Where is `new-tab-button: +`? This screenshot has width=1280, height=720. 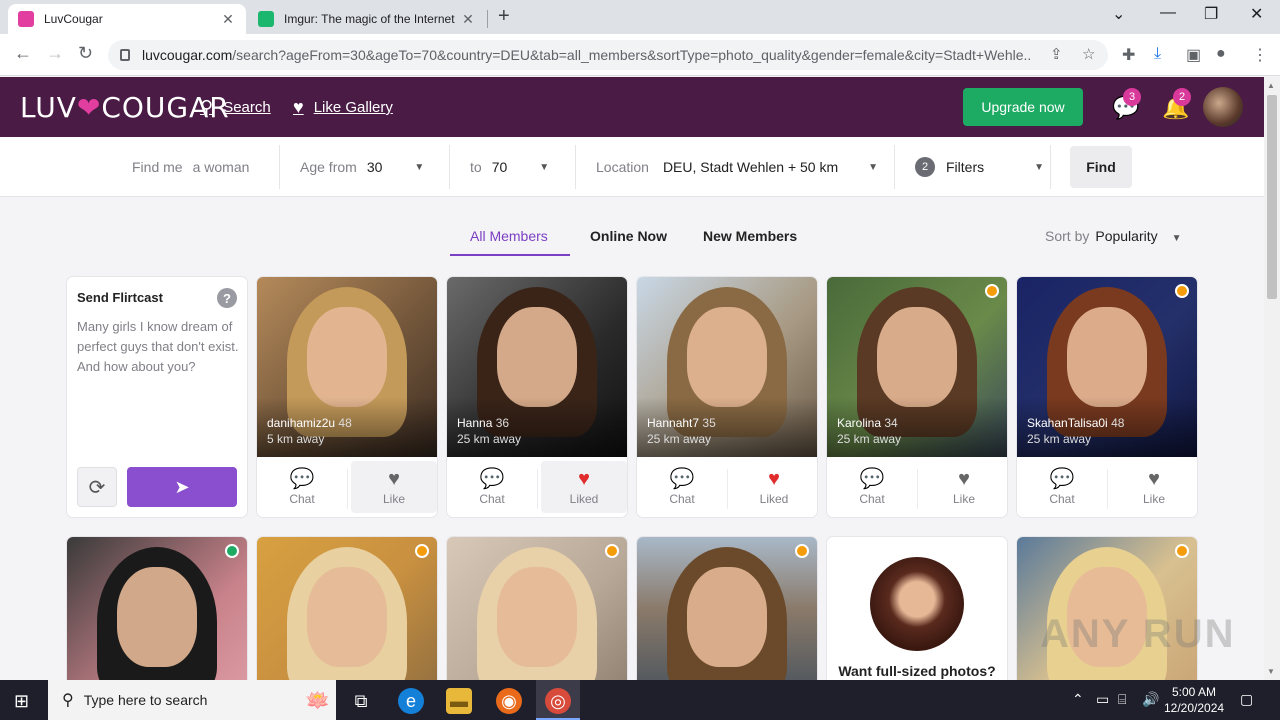
new-tab-button: + is located at coordinates (504, 16).